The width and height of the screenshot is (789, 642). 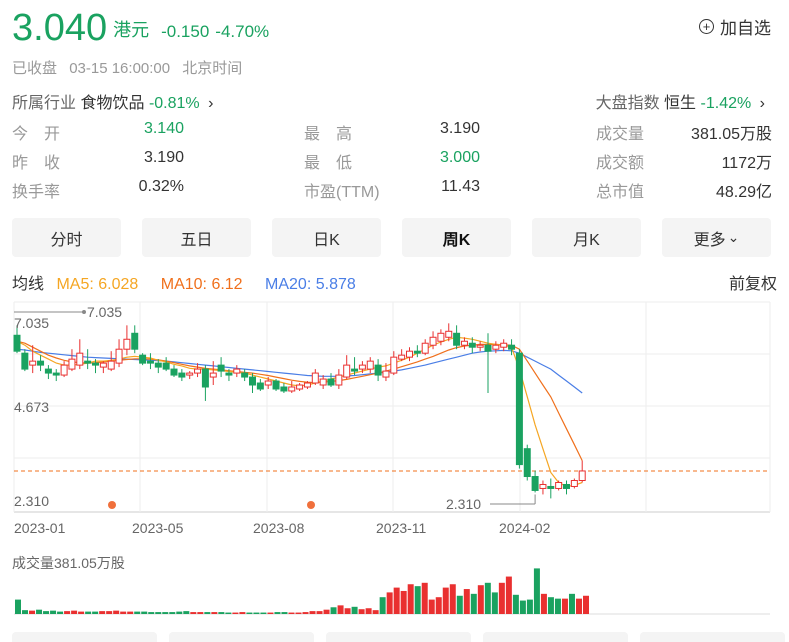 What do you see at coordinates (753, 282) in the screenshot?
I see `adjust-selector: 前复权` at bounding box center [753, 282].